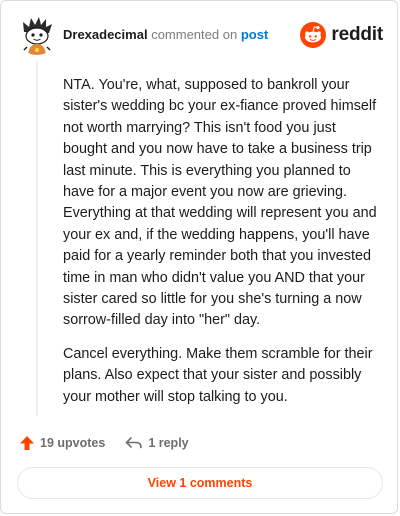  What do you see at coordinates (194, 34) in the screenshot?
I see `action-text: commented on` at bounding box center [194, 34].